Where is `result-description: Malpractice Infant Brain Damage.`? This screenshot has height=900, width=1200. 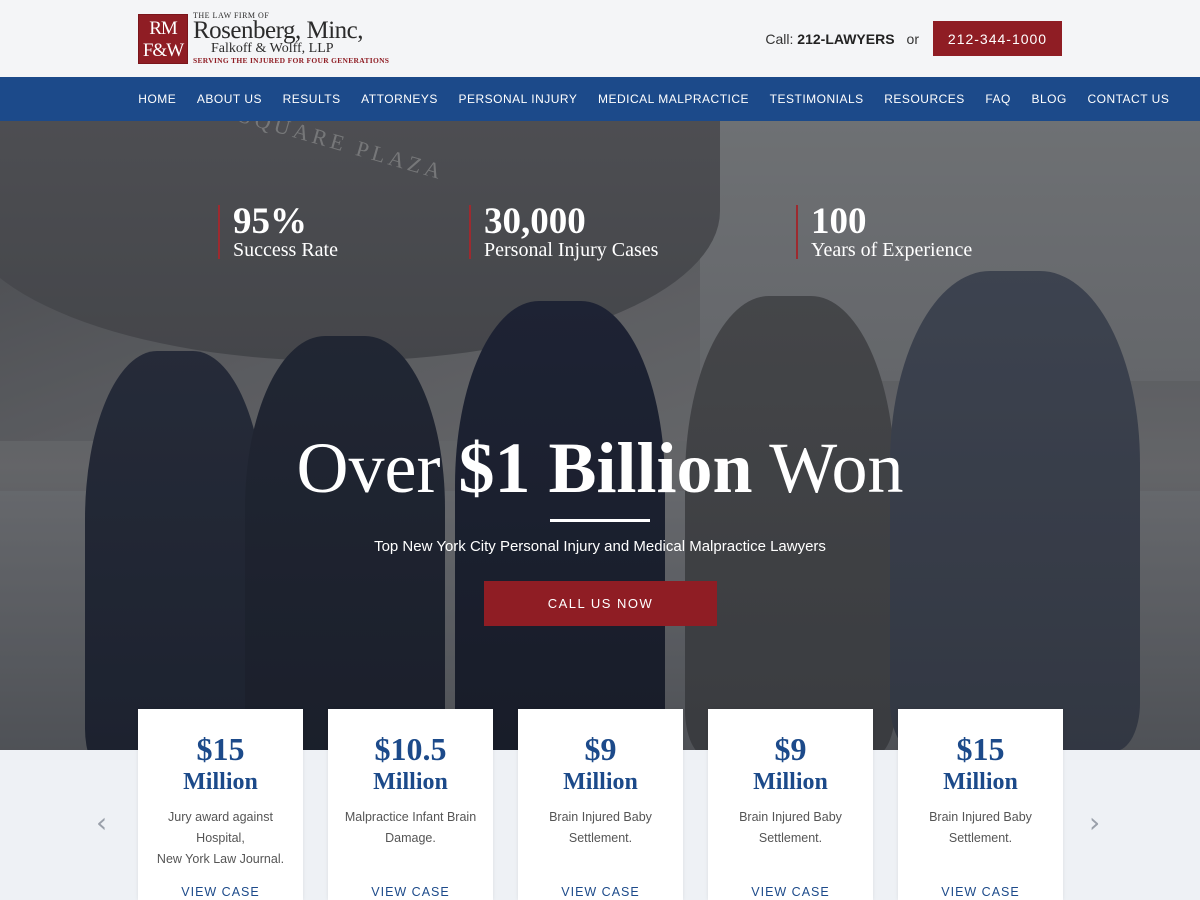 result-description: Malpractice Infant Brain Damage. is located at coordinates (410, 827).